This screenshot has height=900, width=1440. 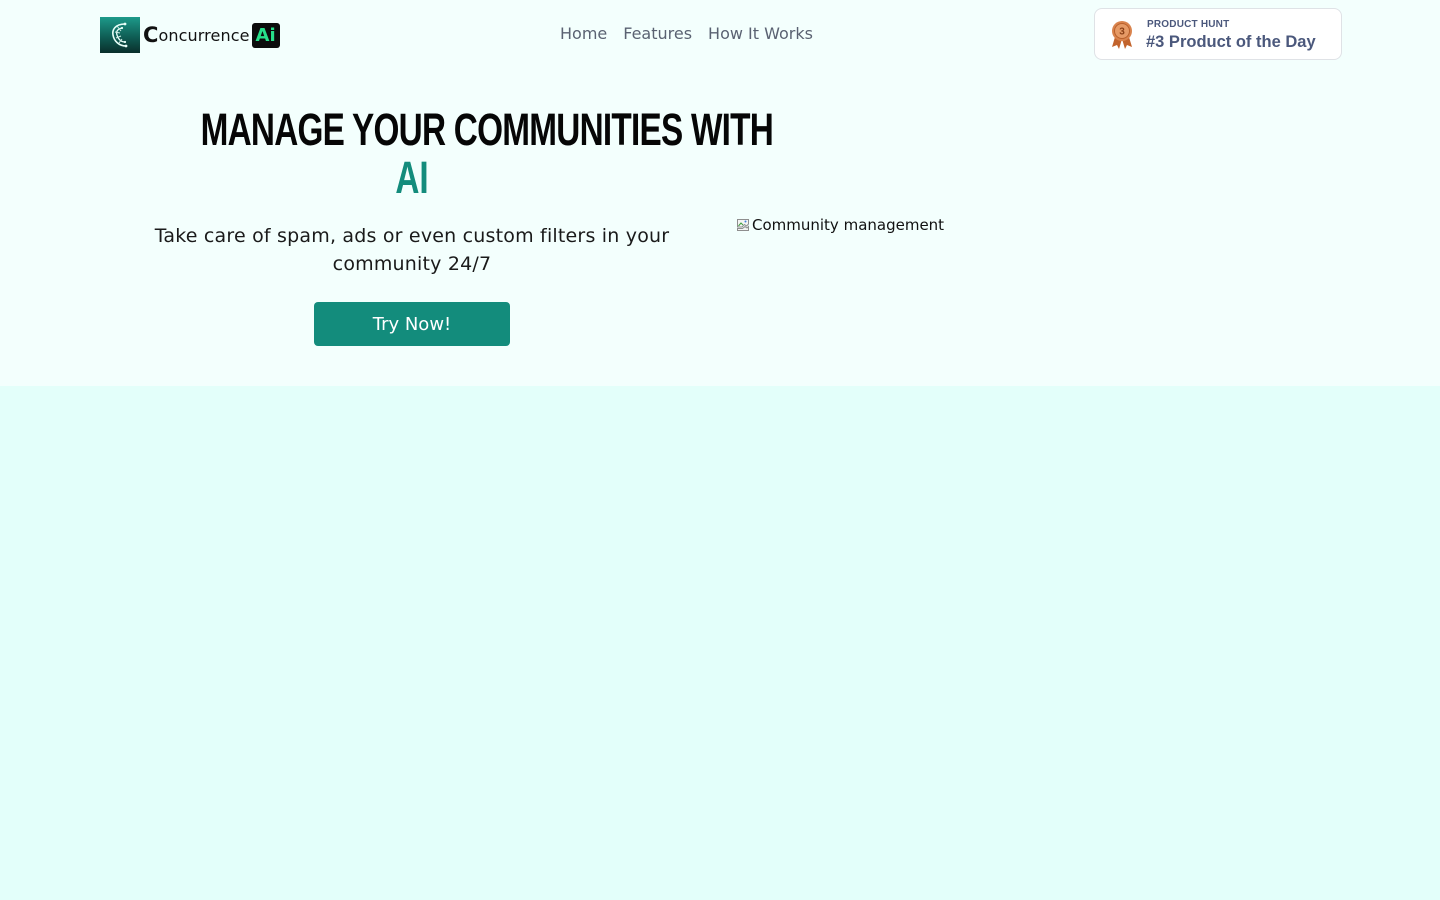 I want to click on community-management-image: Community management, so click(x=840, y=225).